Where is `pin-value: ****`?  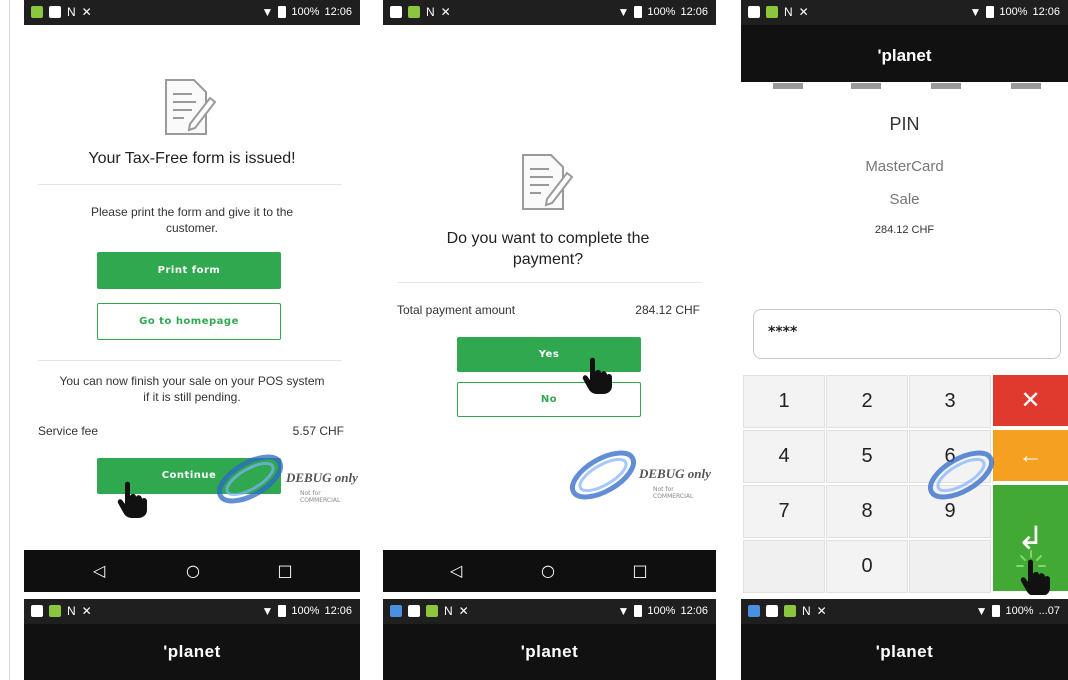 pin-value: **** is located at coordinates (783, 332).